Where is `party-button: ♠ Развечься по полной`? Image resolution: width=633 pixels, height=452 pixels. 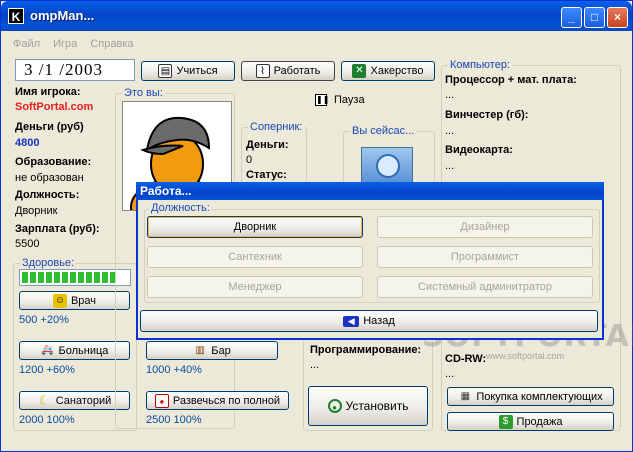 party-button: ♠ Развечься по полной is located at coordinates (217, 400).